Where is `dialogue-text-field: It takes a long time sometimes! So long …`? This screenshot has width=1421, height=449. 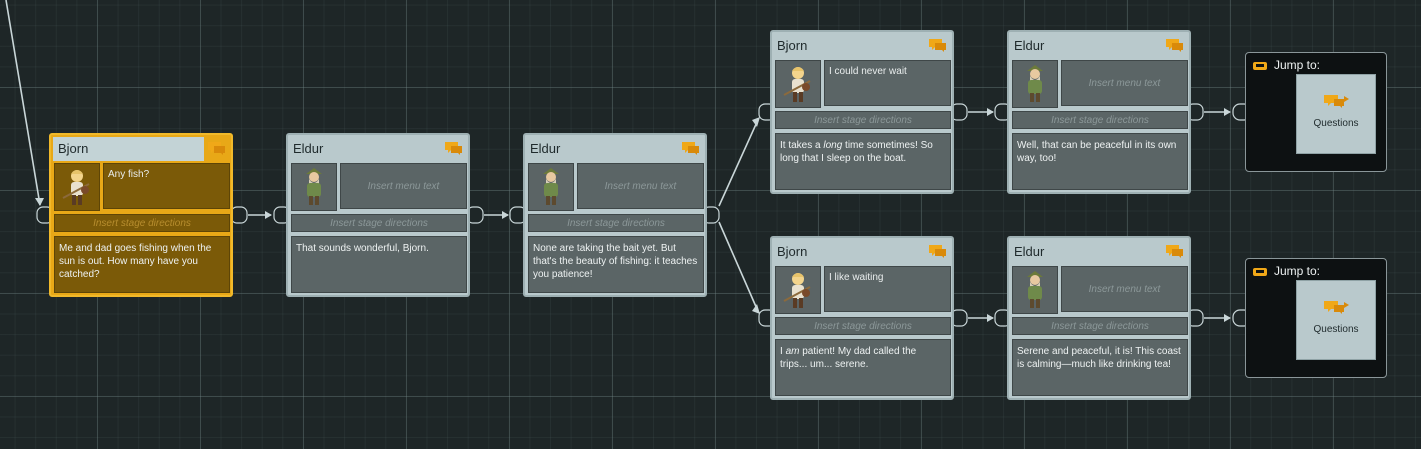
dialogue-text-field: It takes a long time sometimes! So long … is located at coordinates (863, 161).